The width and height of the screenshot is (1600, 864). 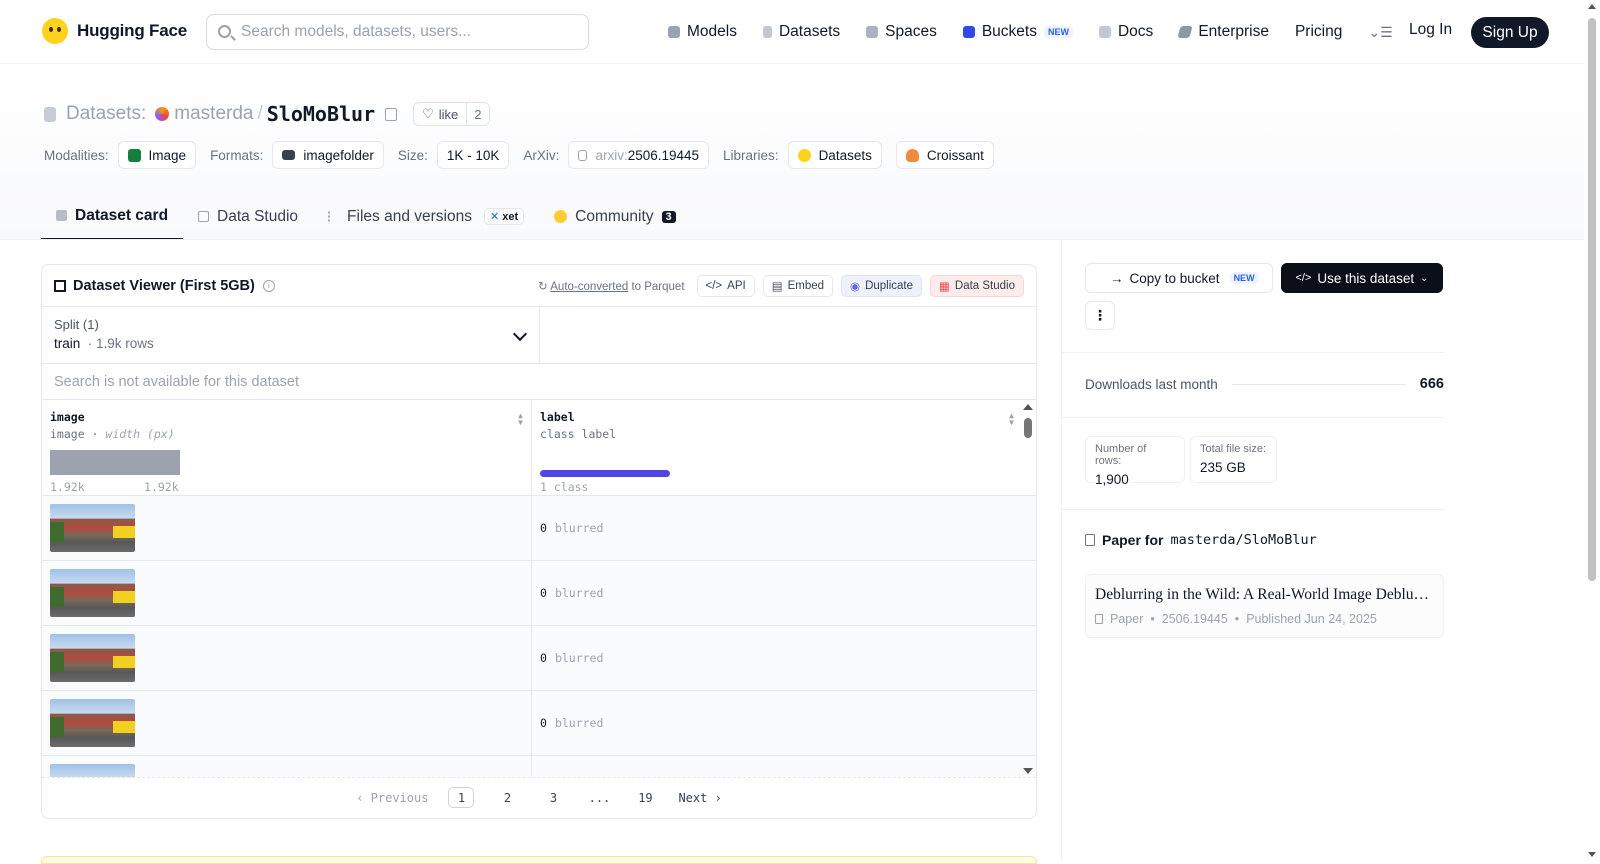 I want to click on table-icon, so click(x=204, y=216).